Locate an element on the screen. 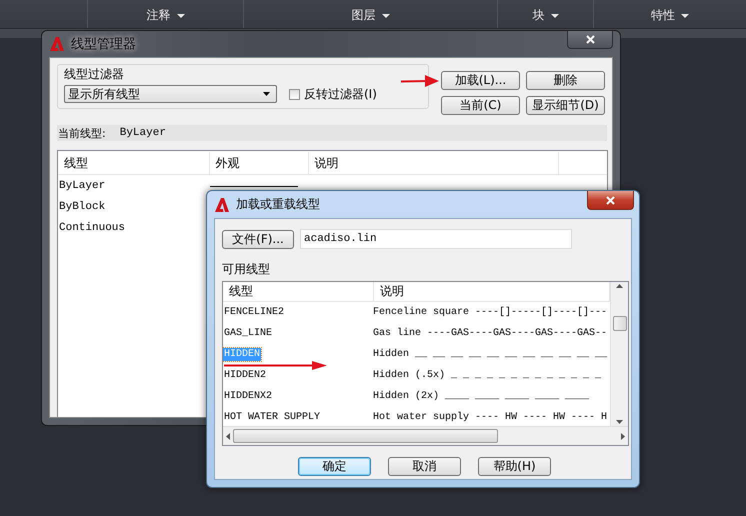  linetype-description: Hot water supply ---- HW ---- HW ---- H is located at coordinates (490, 417).